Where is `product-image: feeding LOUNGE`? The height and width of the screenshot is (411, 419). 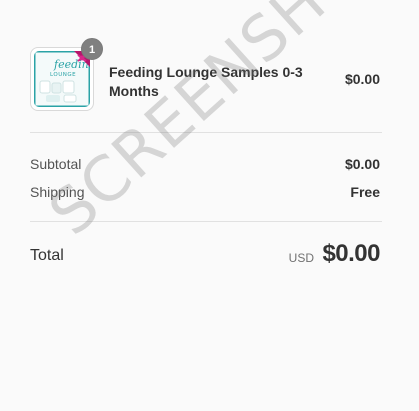 product-image: feeding LOUNGE is located at coordinates (62, 79).